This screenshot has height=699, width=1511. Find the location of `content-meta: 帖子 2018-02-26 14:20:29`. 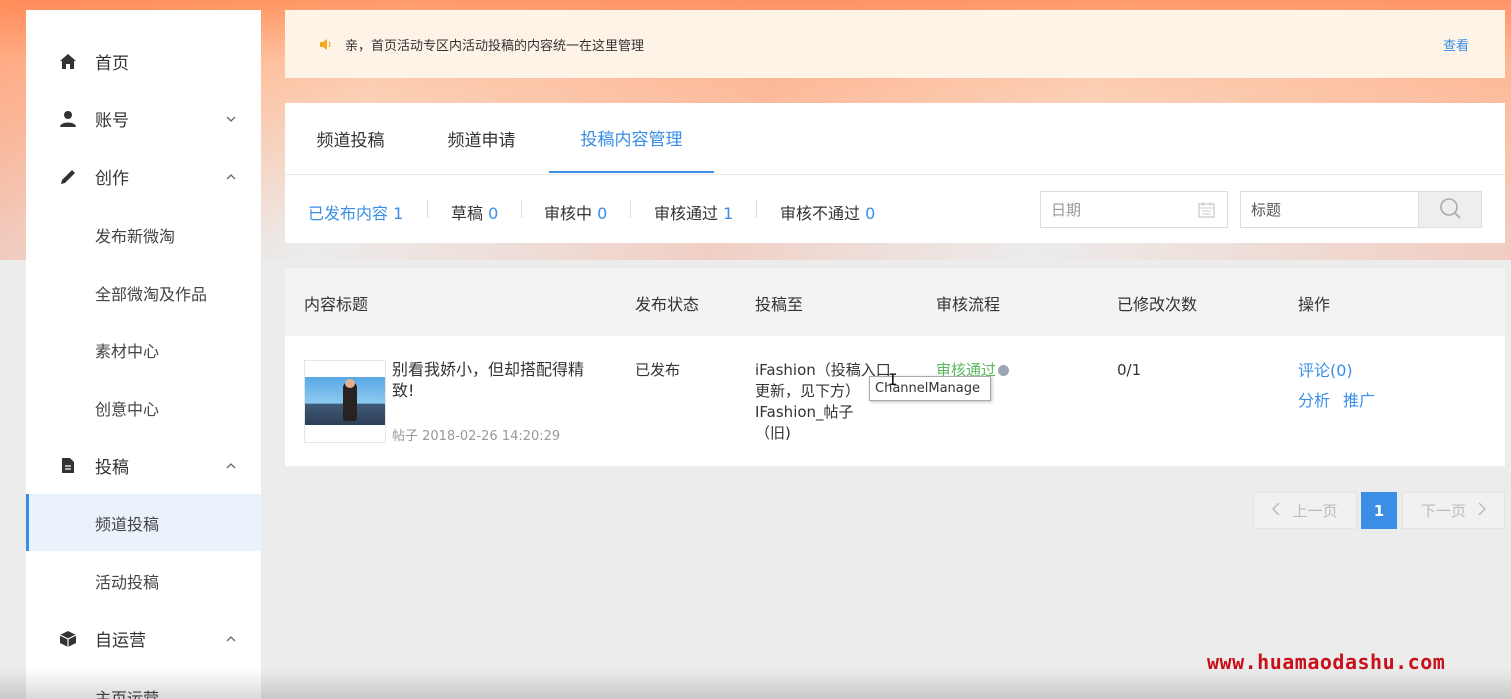

content-meta: 帖子 2018-02-26 14:20:29 is located at coordinates (476, 436).